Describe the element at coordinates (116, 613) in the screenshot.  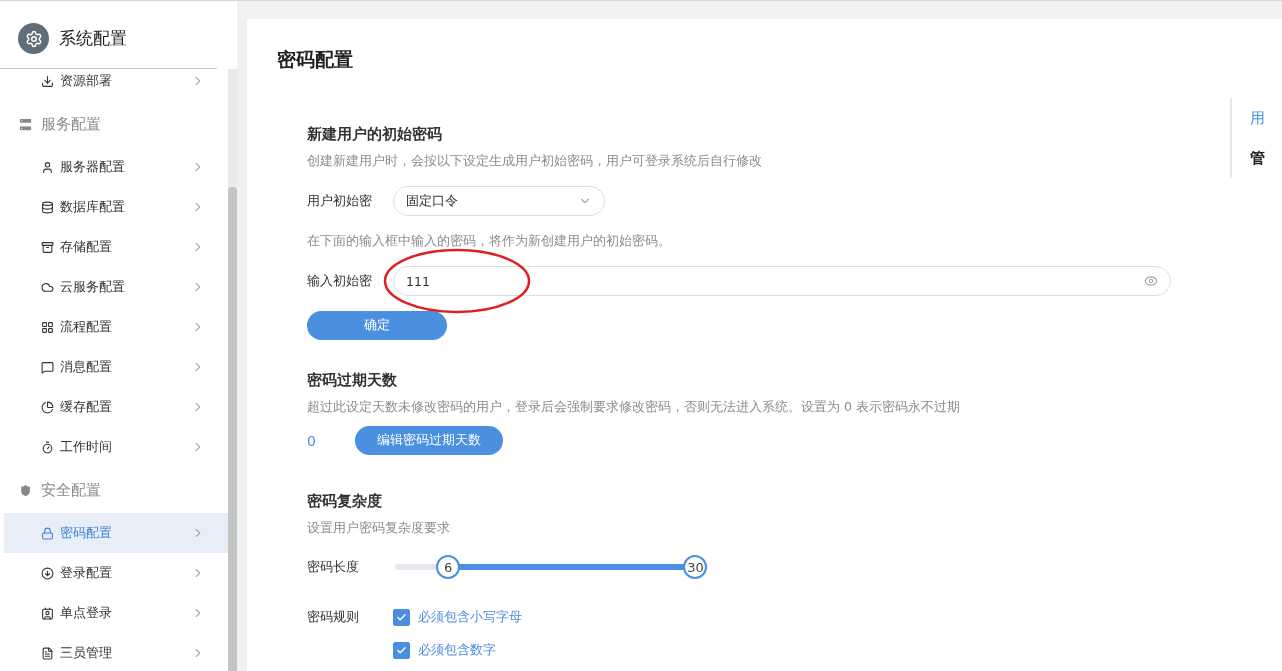
I see `sidebar-item: 单点登录` at that location.